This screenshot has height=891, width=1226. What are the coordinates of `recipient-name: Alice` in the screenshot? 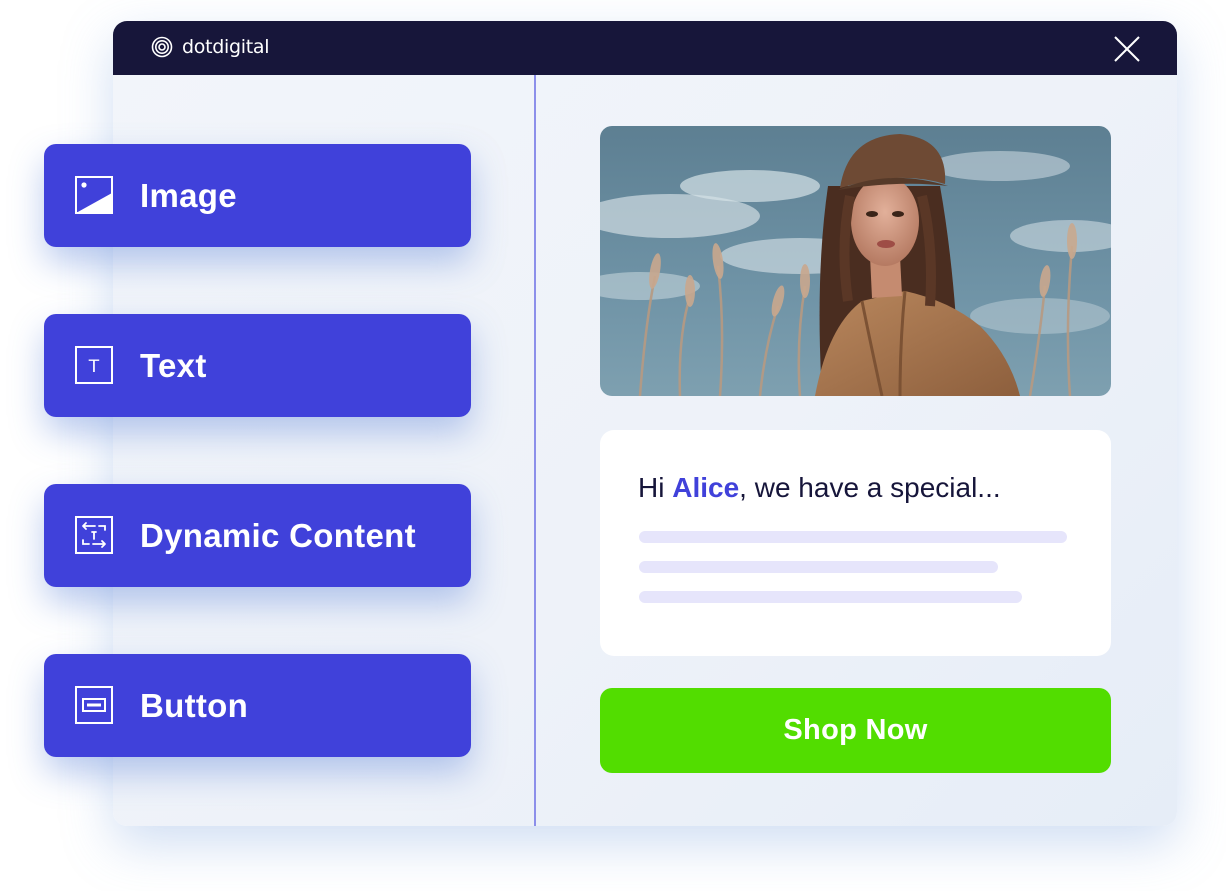 It's located at (706, 487).